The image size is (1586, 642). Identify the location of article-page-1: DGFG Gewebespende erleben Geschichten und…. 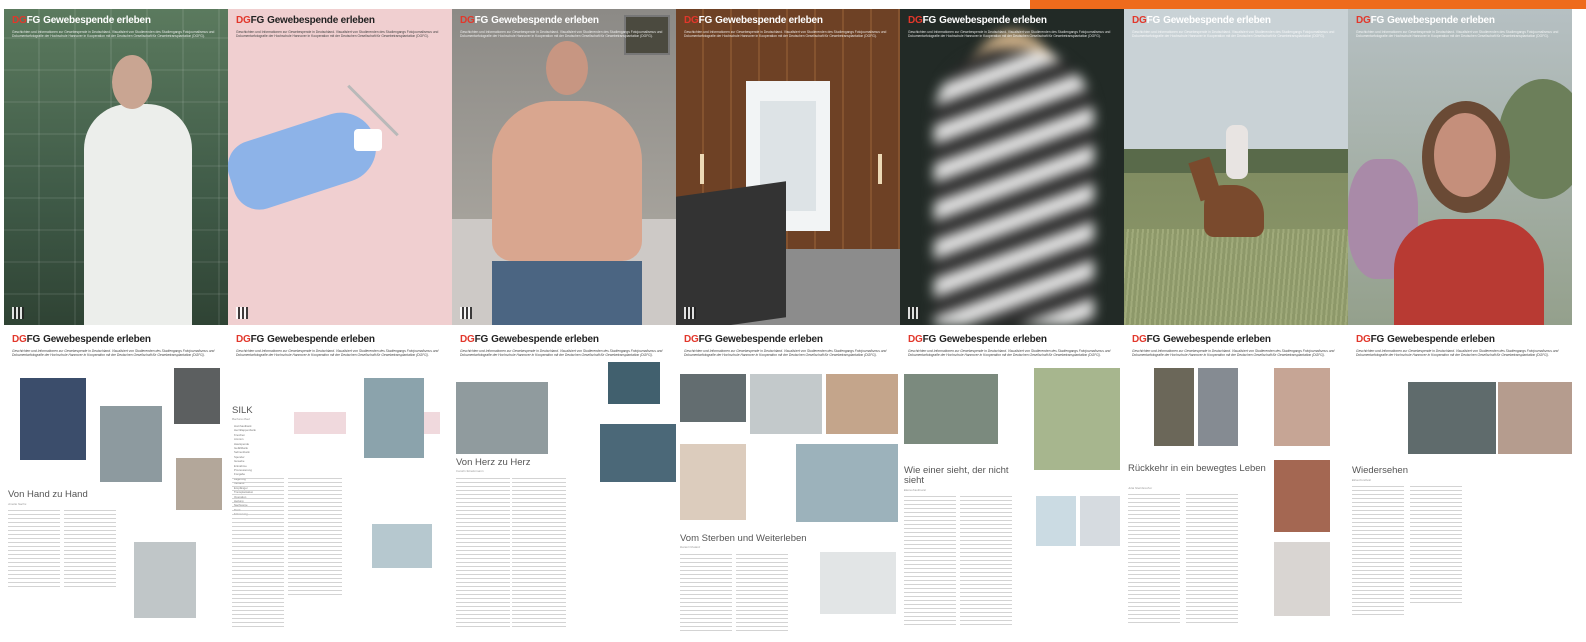
(116, 485).